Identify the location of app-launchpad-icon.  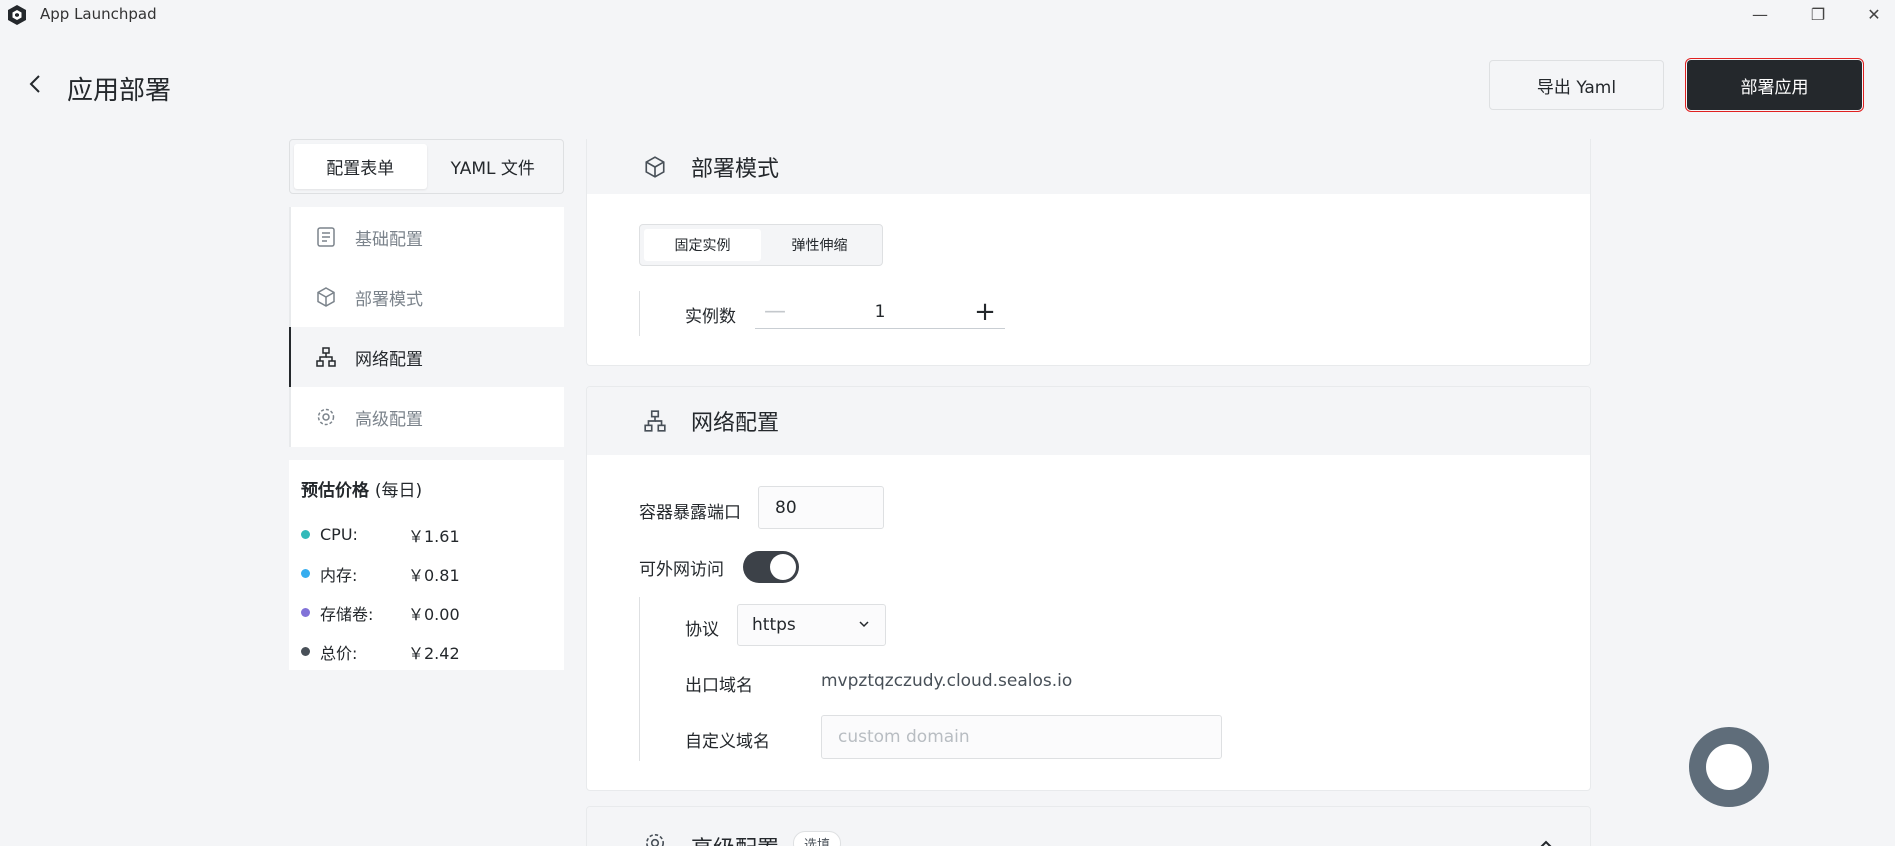
(17, 15).